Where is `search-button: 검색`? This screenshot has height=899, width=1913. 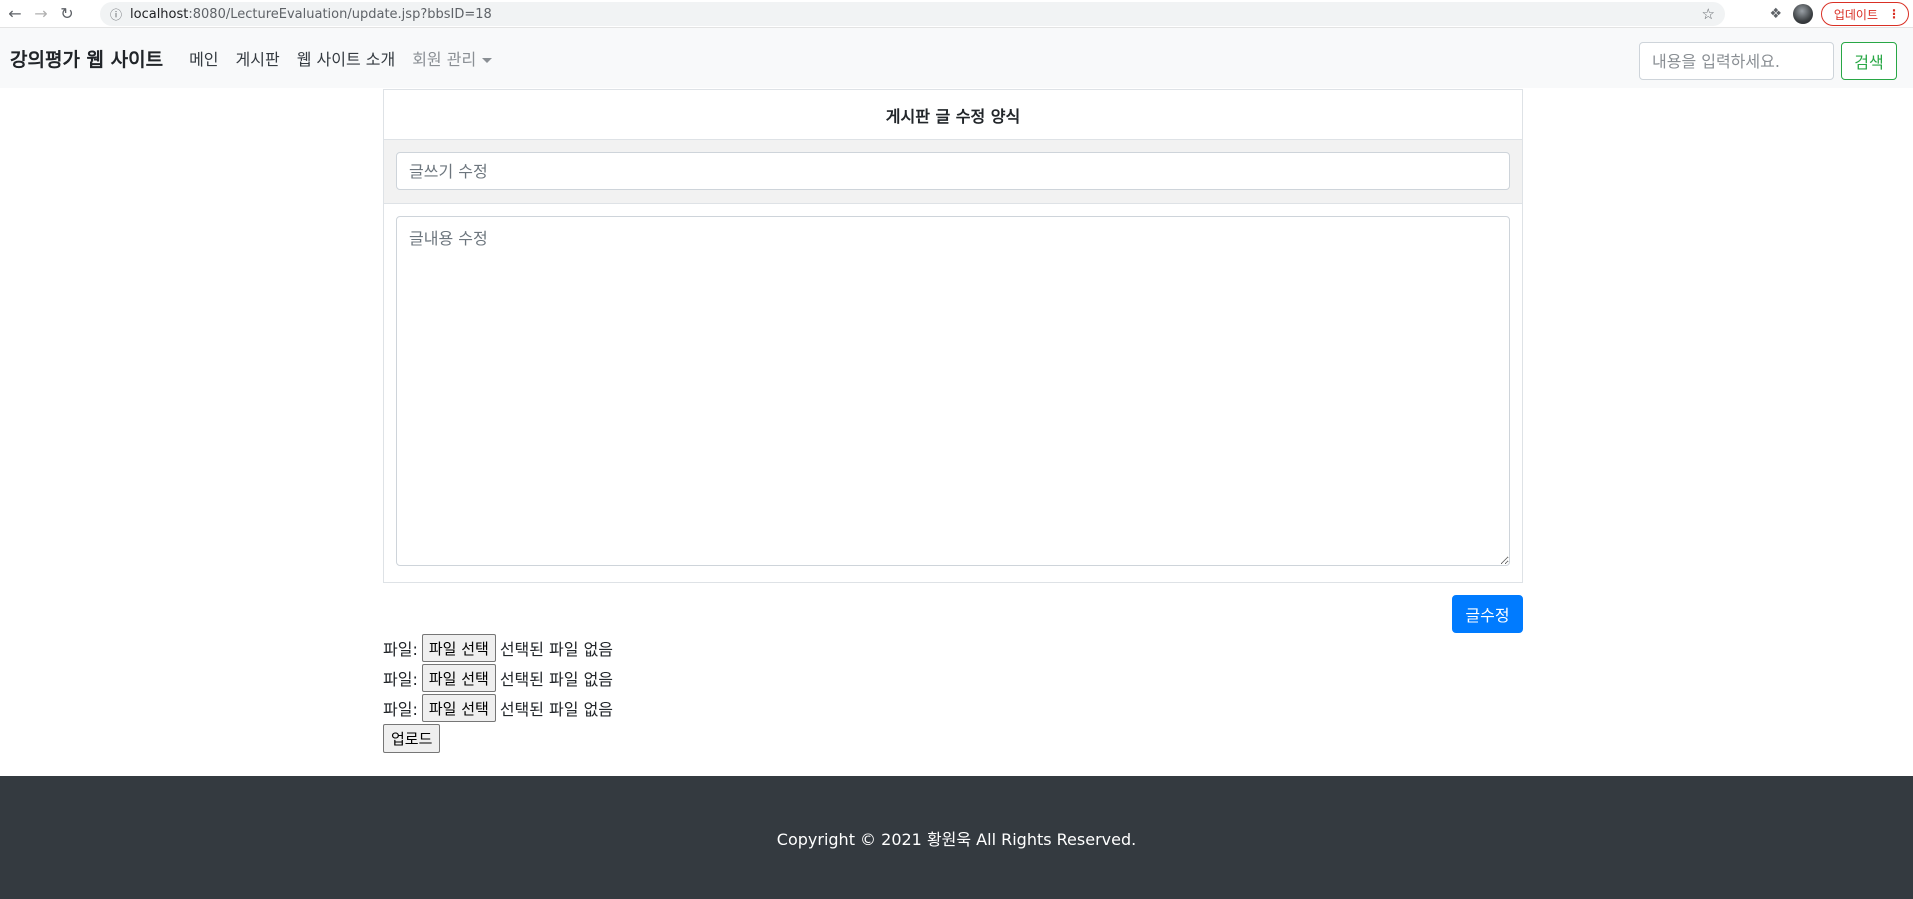
search-button: 검색 is located at coordinates (1869, 61).